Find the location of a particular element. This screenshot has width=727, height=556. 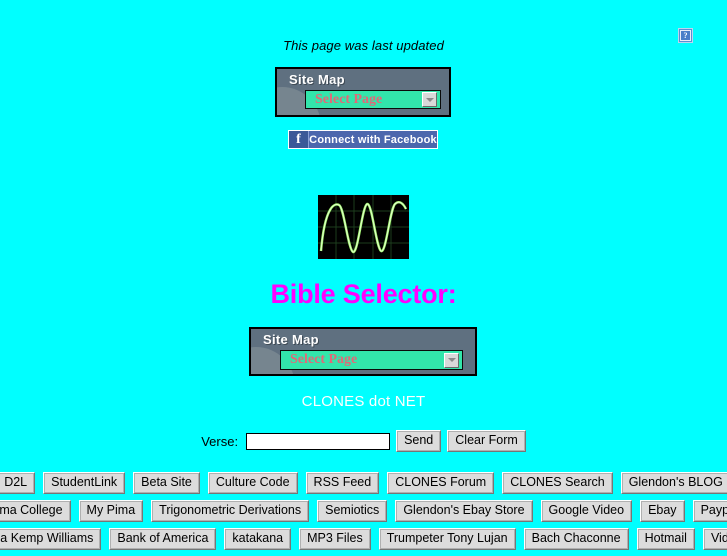

link-button: Google Video is located at coordinates (586, 511).